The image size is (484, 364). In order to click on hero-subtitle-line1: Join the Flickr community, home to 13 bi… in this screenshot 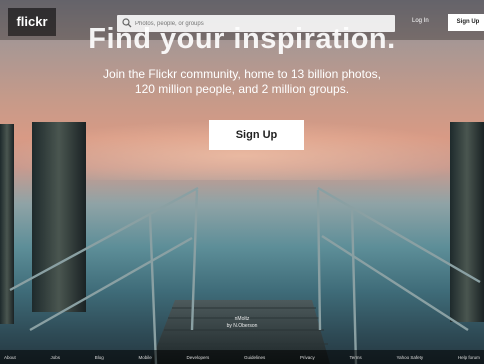, I will do `click(242, 74)`.